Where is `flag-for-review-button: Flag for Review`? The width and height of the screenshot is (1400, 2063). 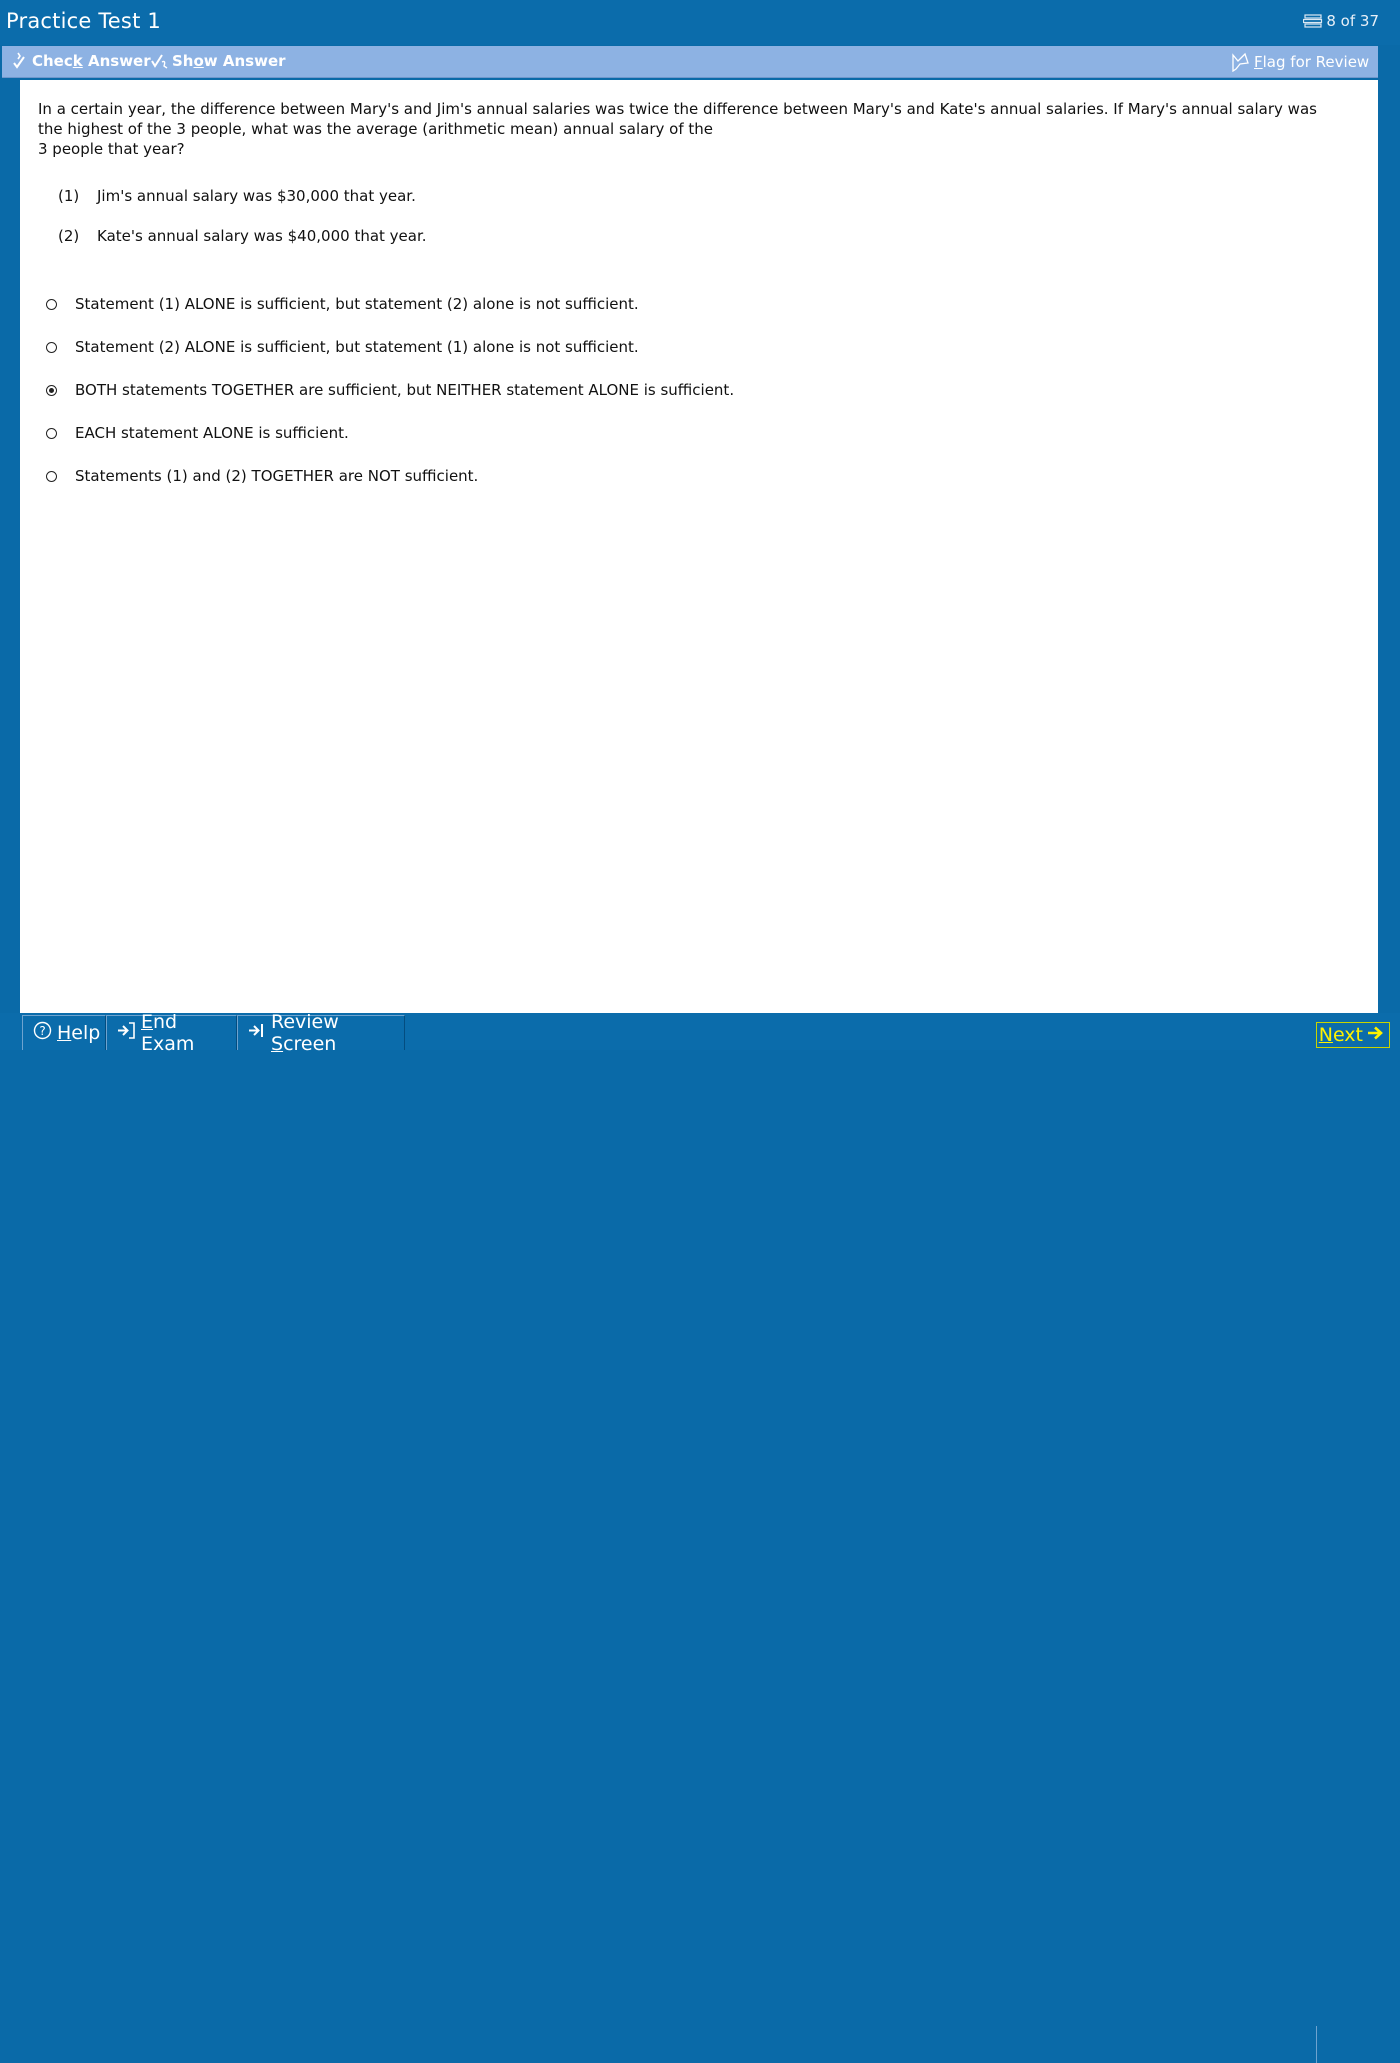
flag-for-review-button: Flag for Review is located at coordinates (1299, 62).